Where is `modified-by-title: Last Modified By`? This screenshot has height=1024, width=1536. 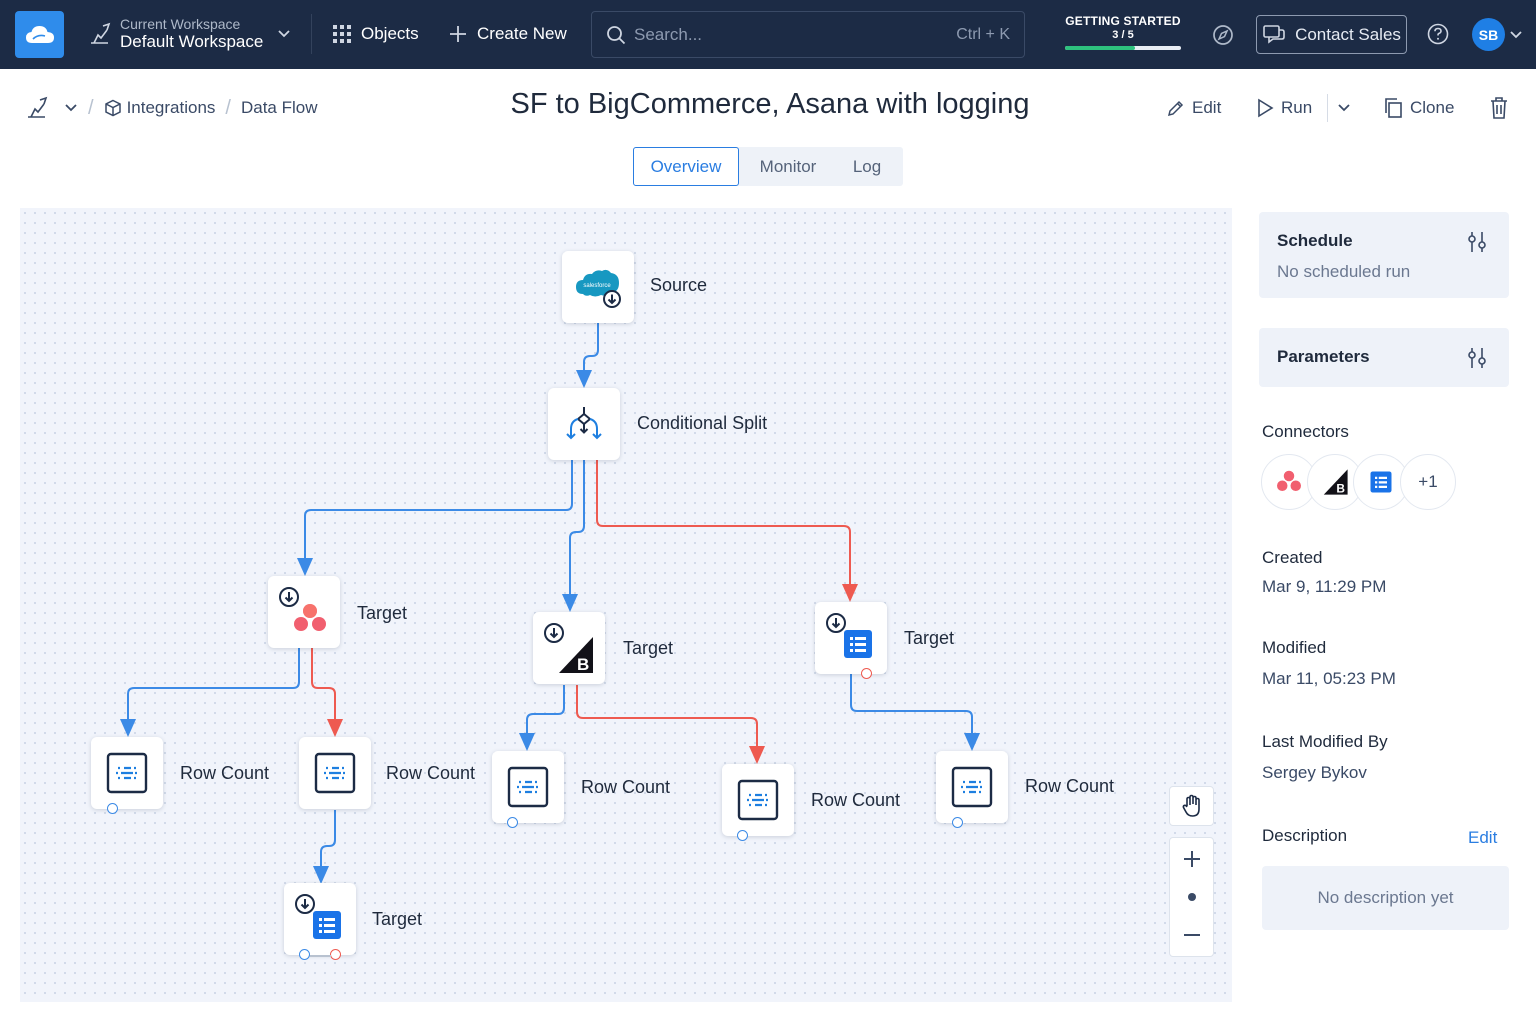 modified-by-title: Last Modified By is located at coordinates (1325, 741).